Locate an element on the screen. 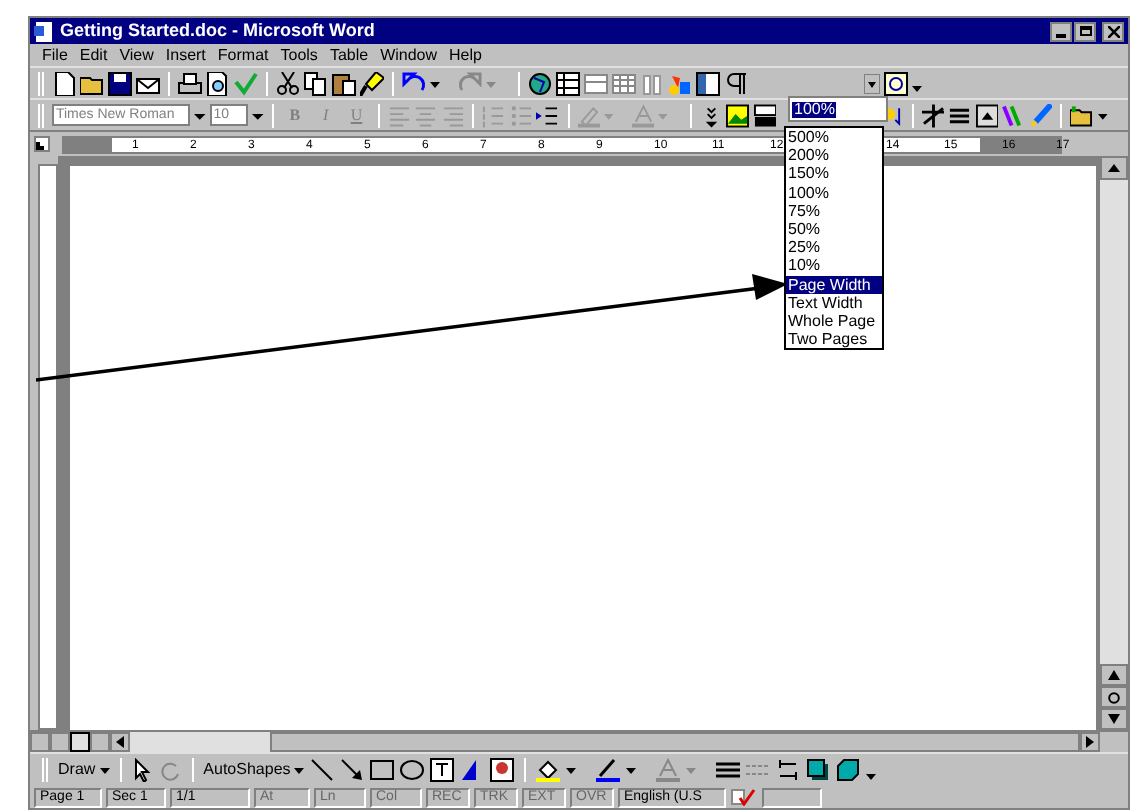 The width and height of the screenshot is (1142, 810). draw-menu-button: Draw is located at coordinates (84, 770).